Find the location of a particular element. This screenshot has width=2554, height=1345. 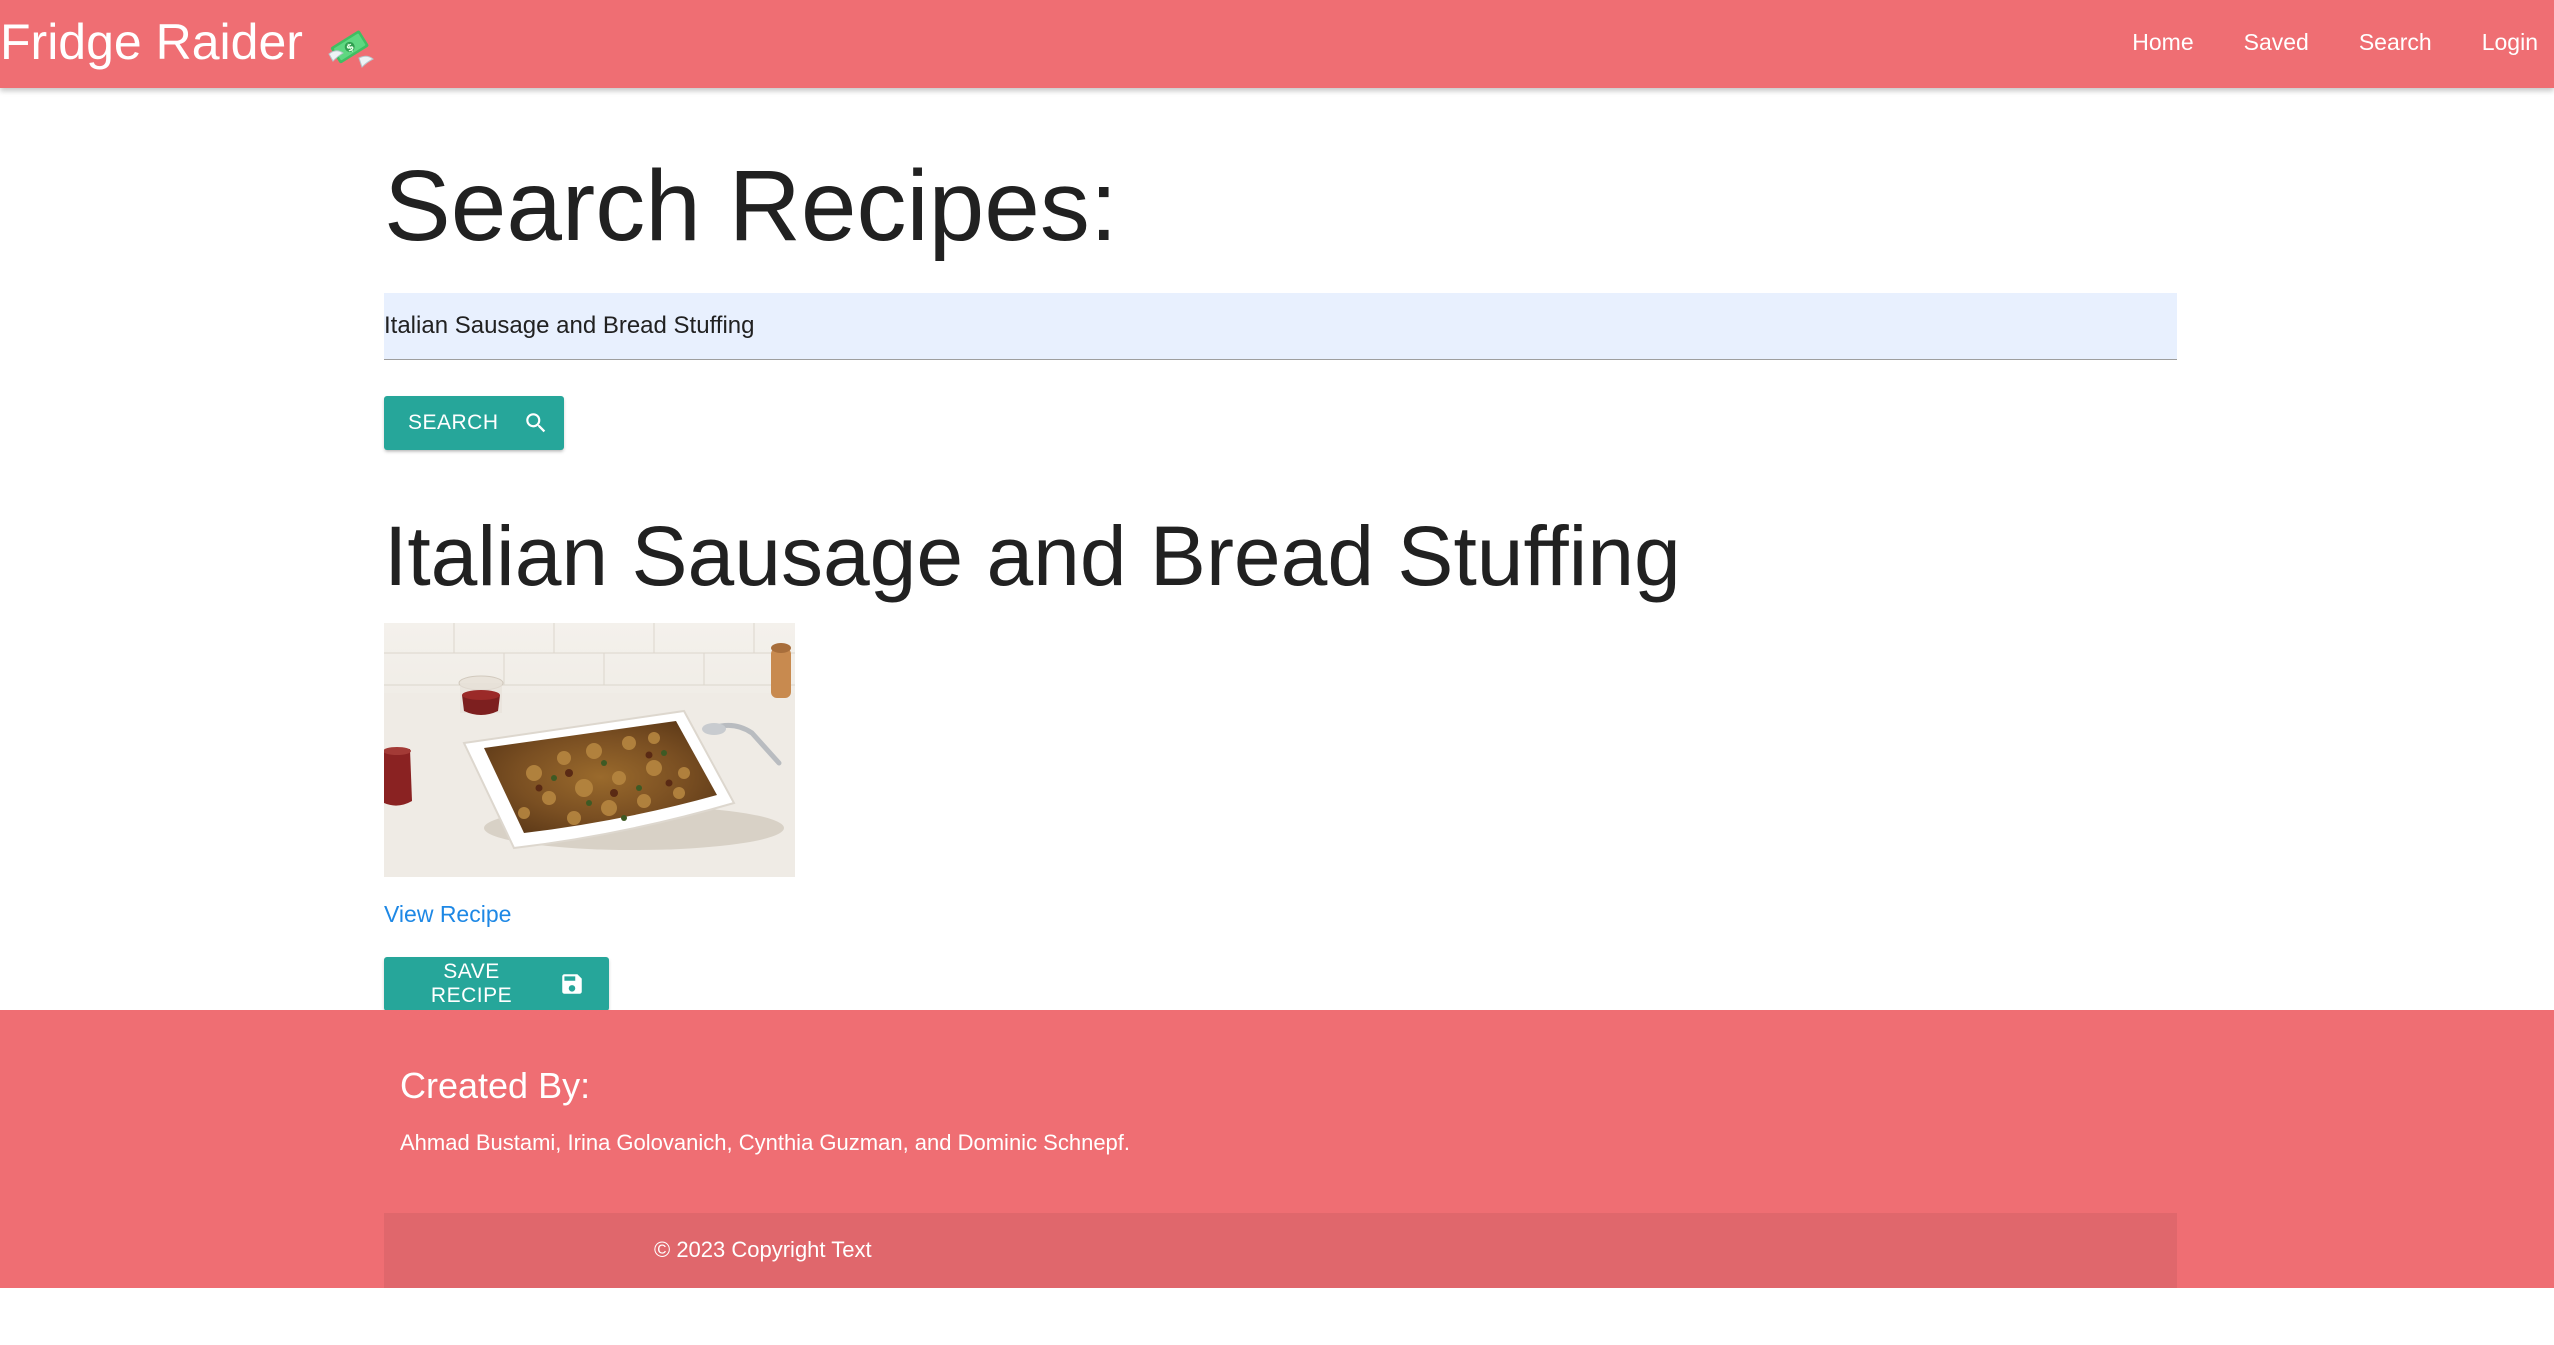

brand-name: Fridge Raider is located at coordinates (151, 42).